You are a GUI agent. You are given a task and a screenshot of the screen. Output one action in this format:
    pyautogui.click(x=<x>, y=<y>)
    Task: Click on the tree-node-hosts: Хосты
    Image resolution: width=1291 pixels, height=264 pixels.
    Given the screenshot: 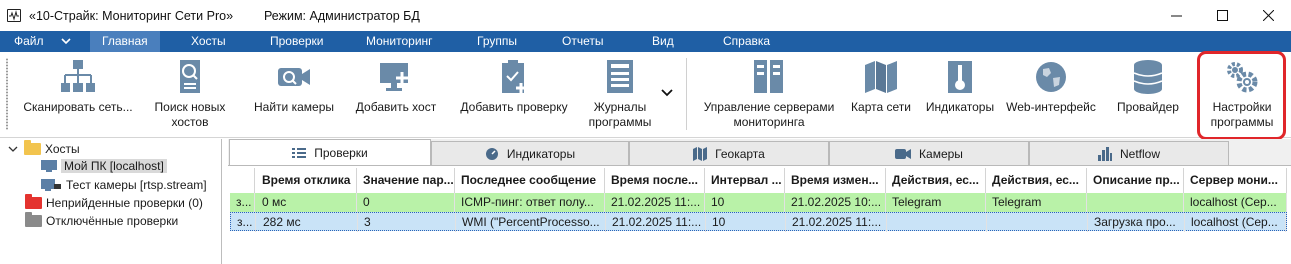 What is the action you would take?
    pyautogui.click(x=44, y=149)
    